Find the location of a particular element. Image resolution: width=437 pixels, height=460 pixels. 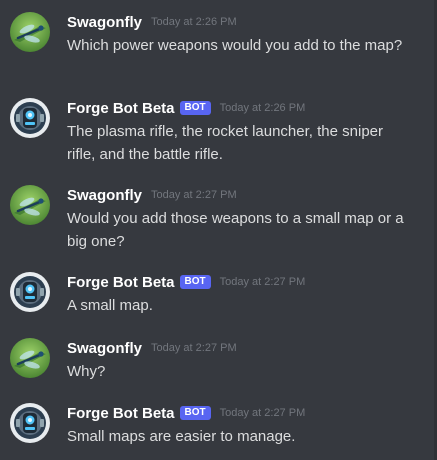

message-text: Small maps are easier to manage. is located at coordinates (181, 436).